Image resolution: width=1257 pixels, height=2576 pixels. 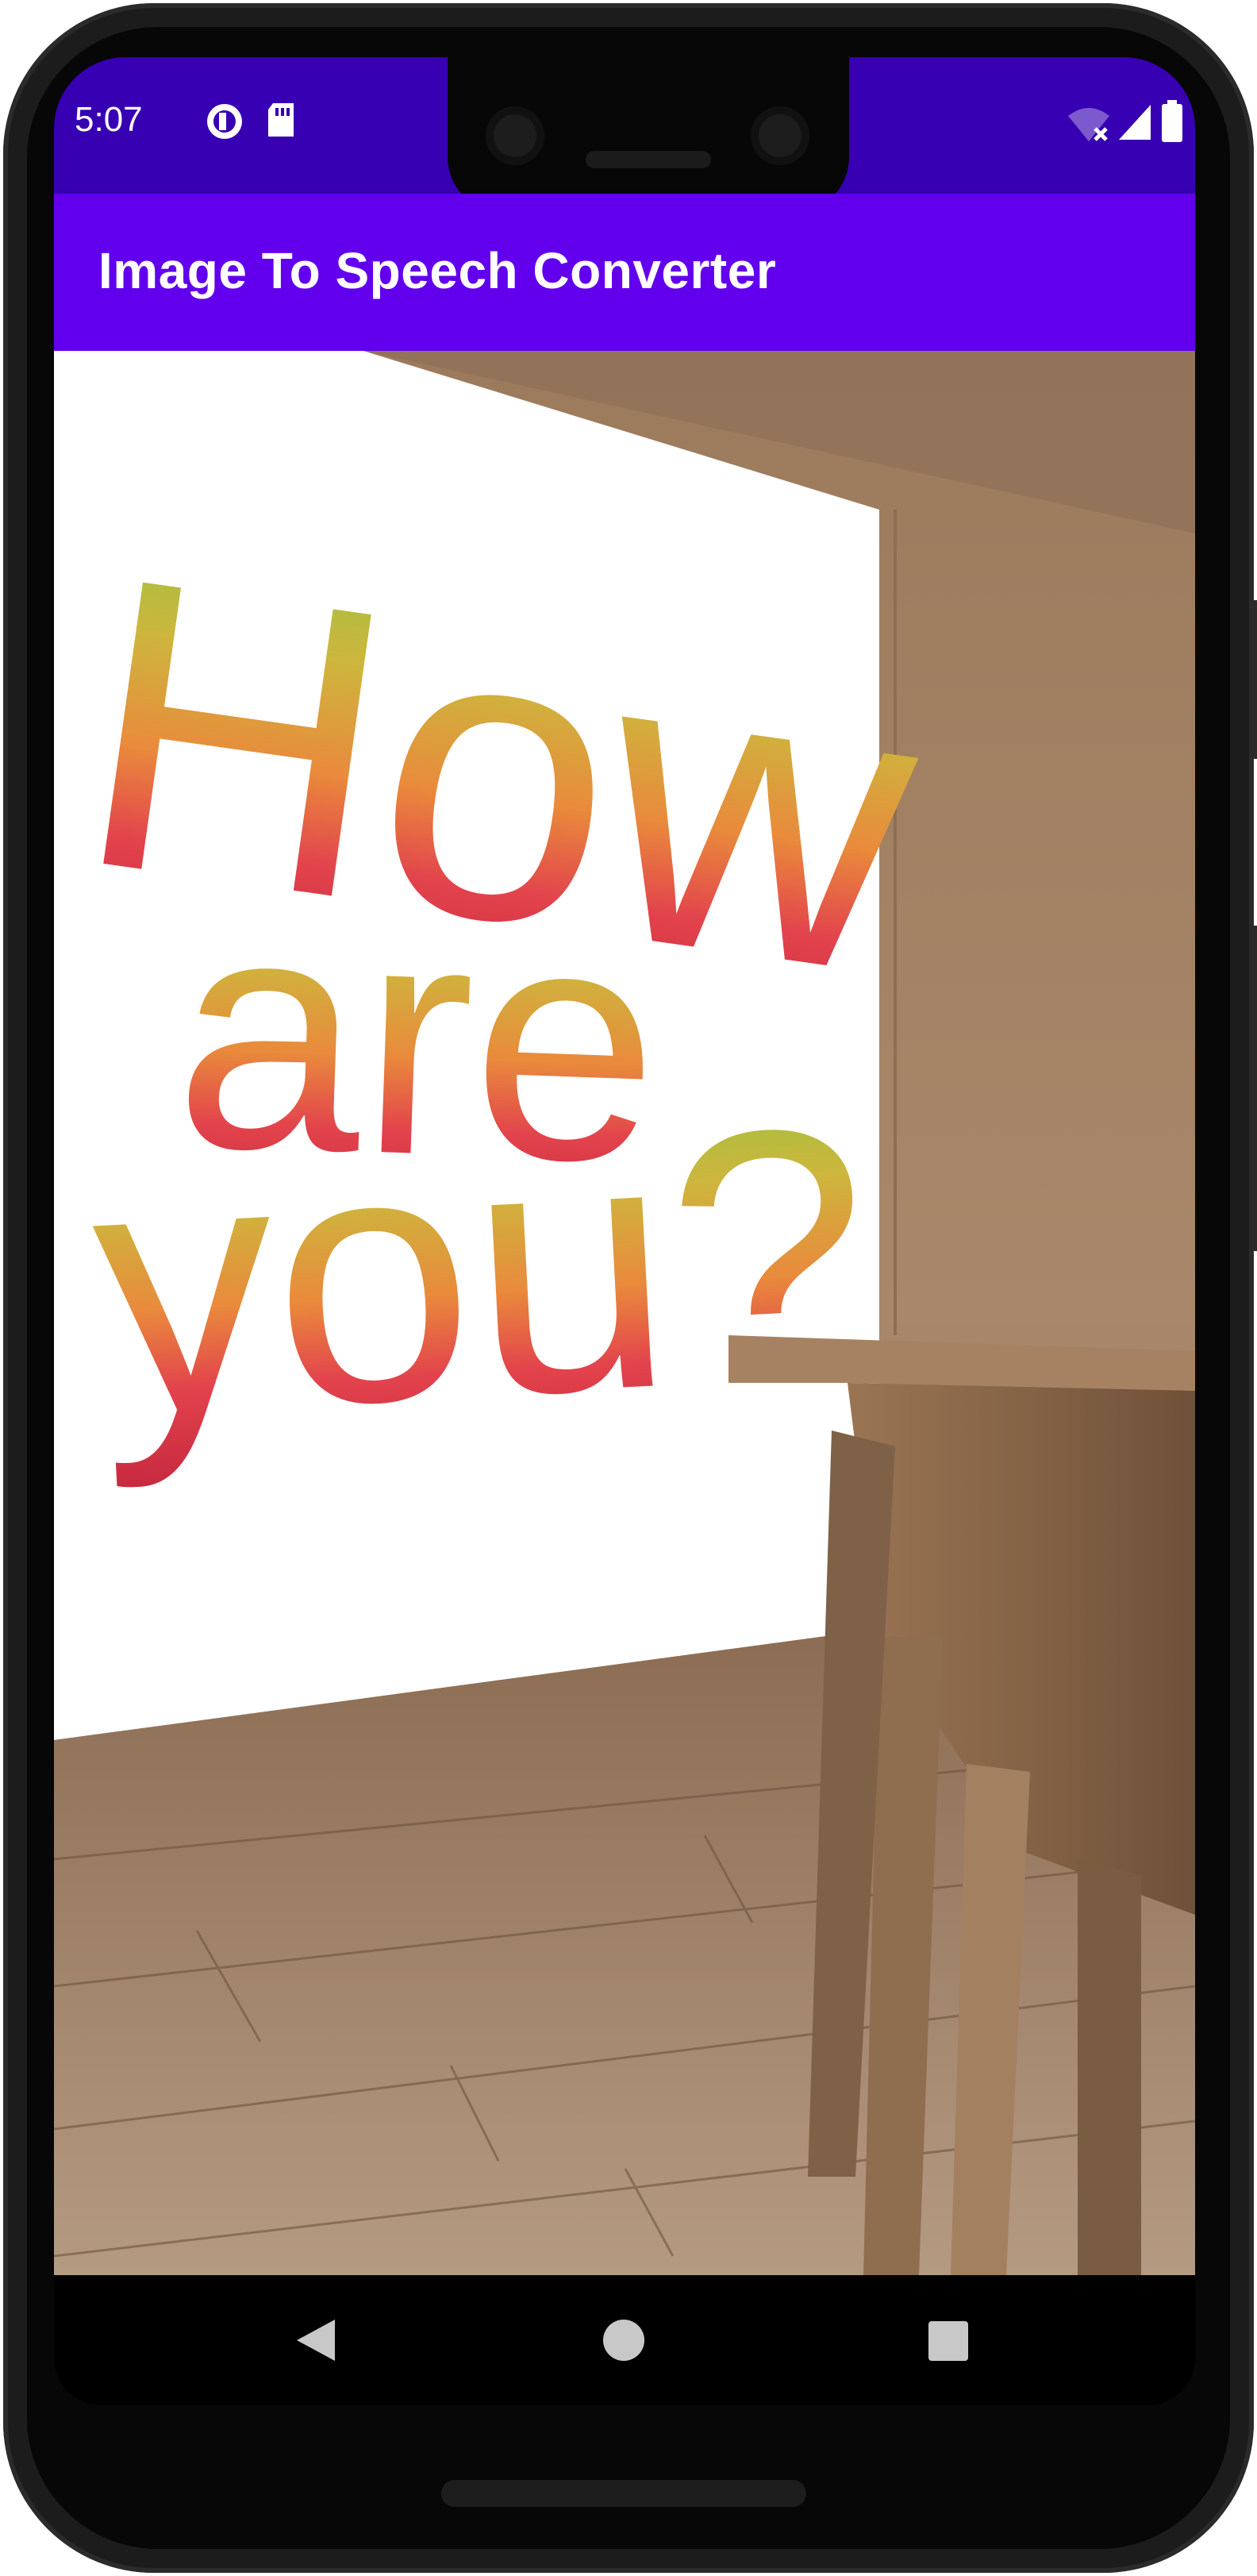 What do you see at coordinates (437, 270) in the screenshot?
I see `app-title: Image To Speech Converter` at bounding box center [437, 270].